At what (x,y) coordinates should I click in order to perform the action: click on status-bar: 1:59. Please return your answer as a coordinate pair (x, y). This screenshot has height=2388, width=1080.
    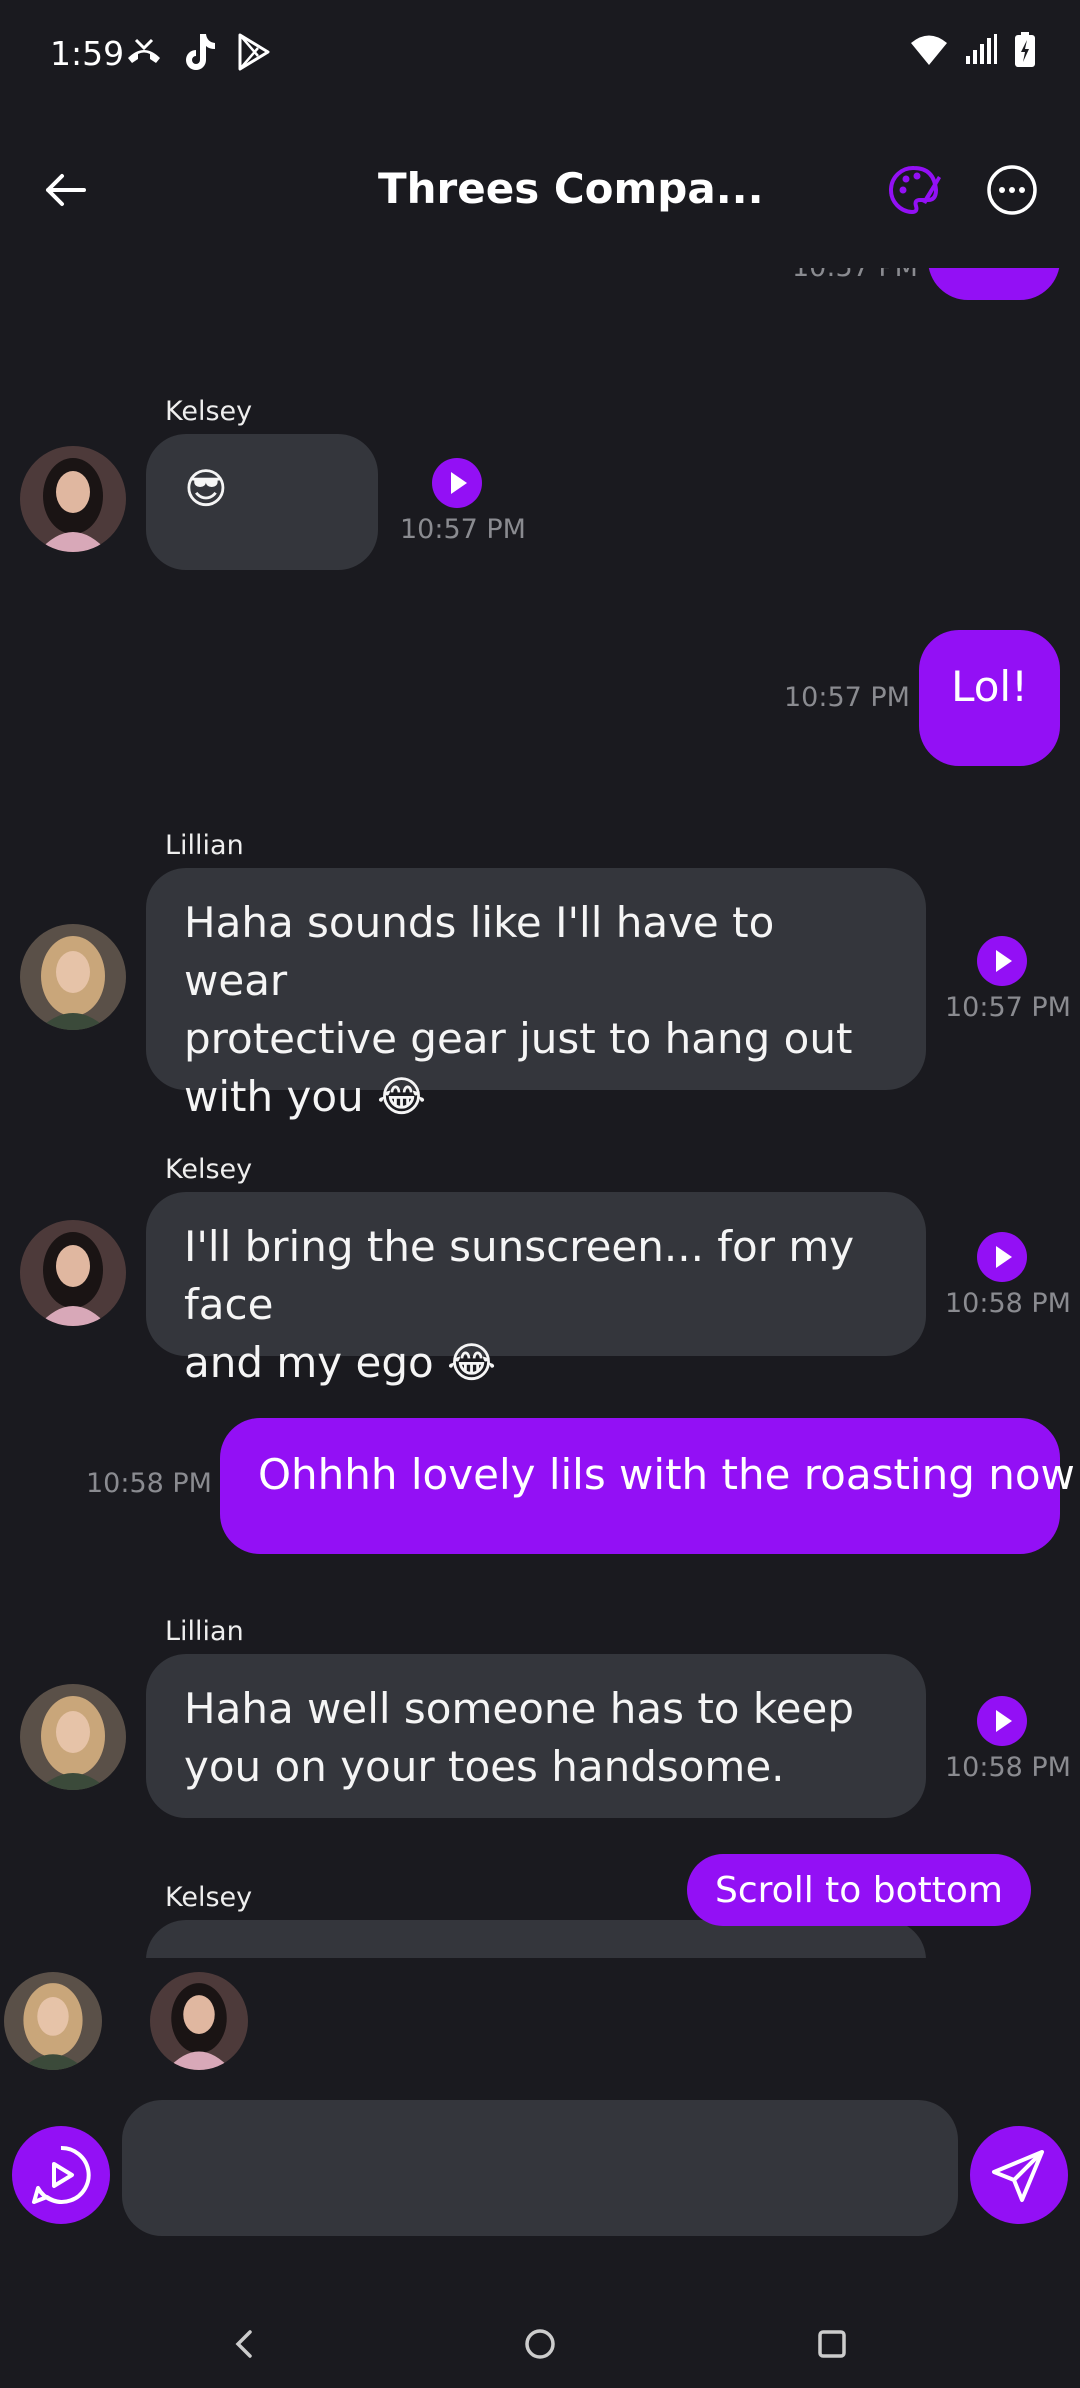
    Looking at the image, I should click on (540, 55).